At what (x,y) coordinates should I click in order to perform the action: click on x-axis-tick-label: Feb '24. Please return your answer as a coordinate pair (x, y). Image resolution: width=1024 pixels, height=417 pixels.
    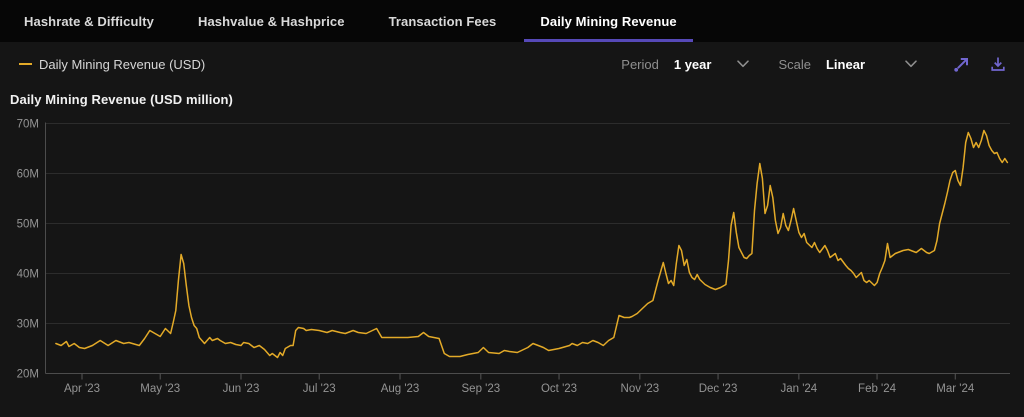
    Looking at the image, I should click on (877, 389).